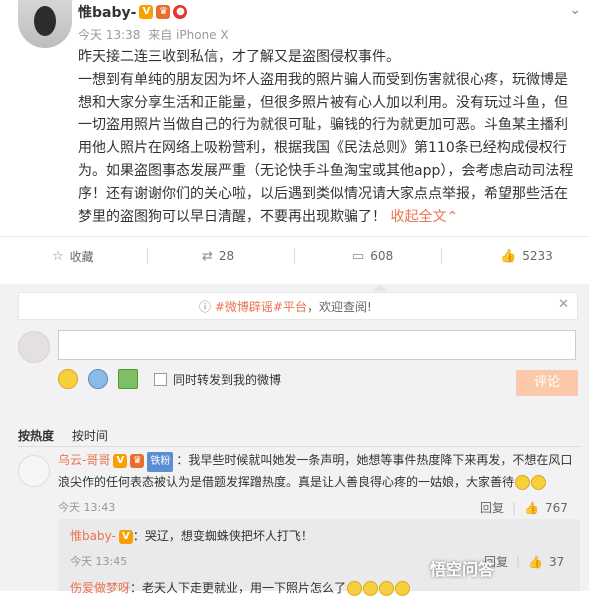 The width and height of the screenshot is (589, 596). What do you see at coordinates (380, 287) in the screenshot?
I see `active-tab-indicator` at bounding box center [380, 287].